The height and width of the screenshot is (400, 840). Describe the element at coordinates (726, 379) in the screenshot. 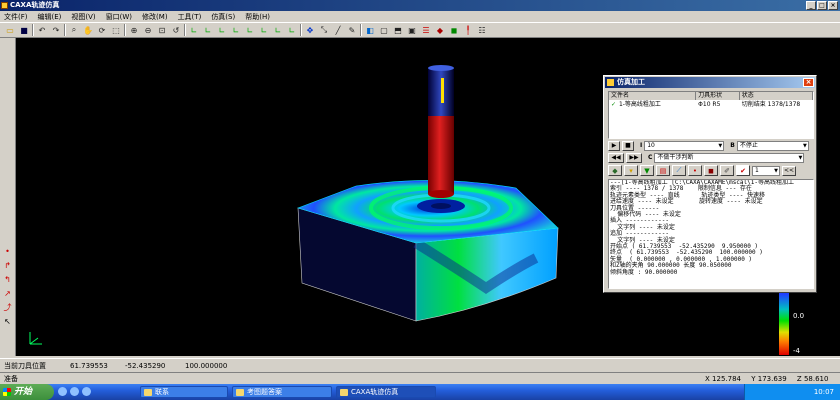

I see `view-x: 125.784` at that location.